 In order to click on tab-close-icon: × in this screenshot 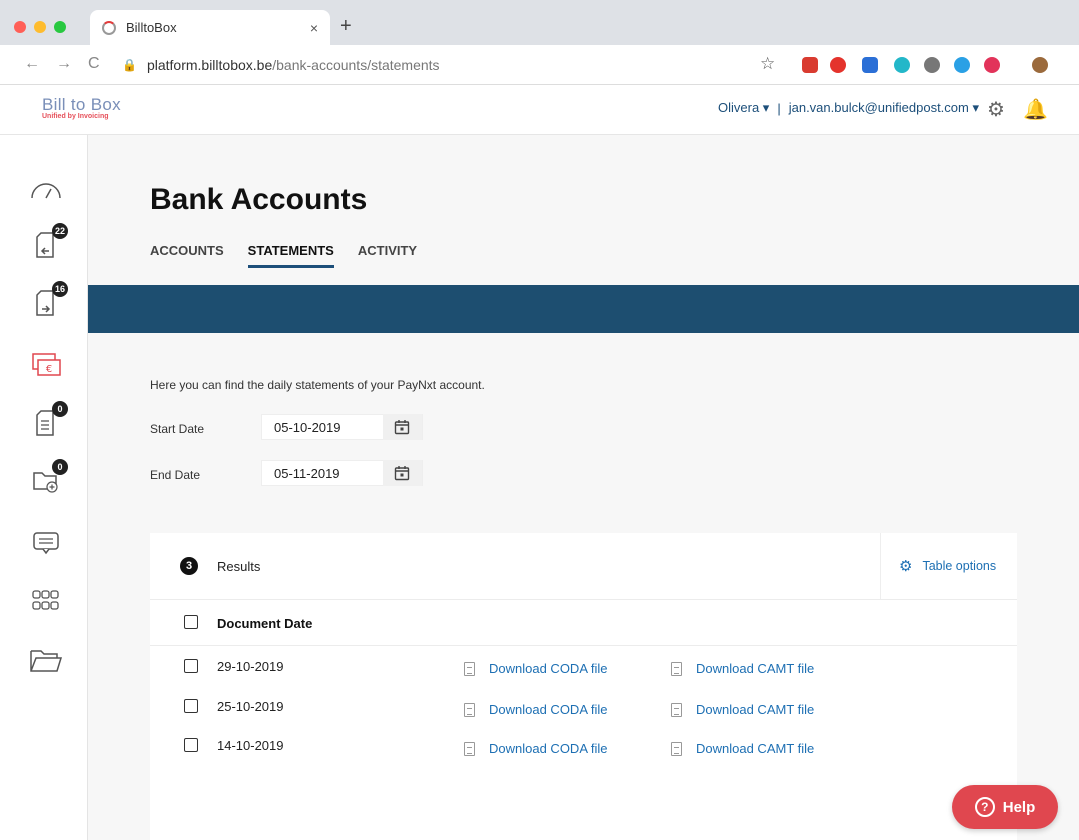, I will do `click(314, 28)`.